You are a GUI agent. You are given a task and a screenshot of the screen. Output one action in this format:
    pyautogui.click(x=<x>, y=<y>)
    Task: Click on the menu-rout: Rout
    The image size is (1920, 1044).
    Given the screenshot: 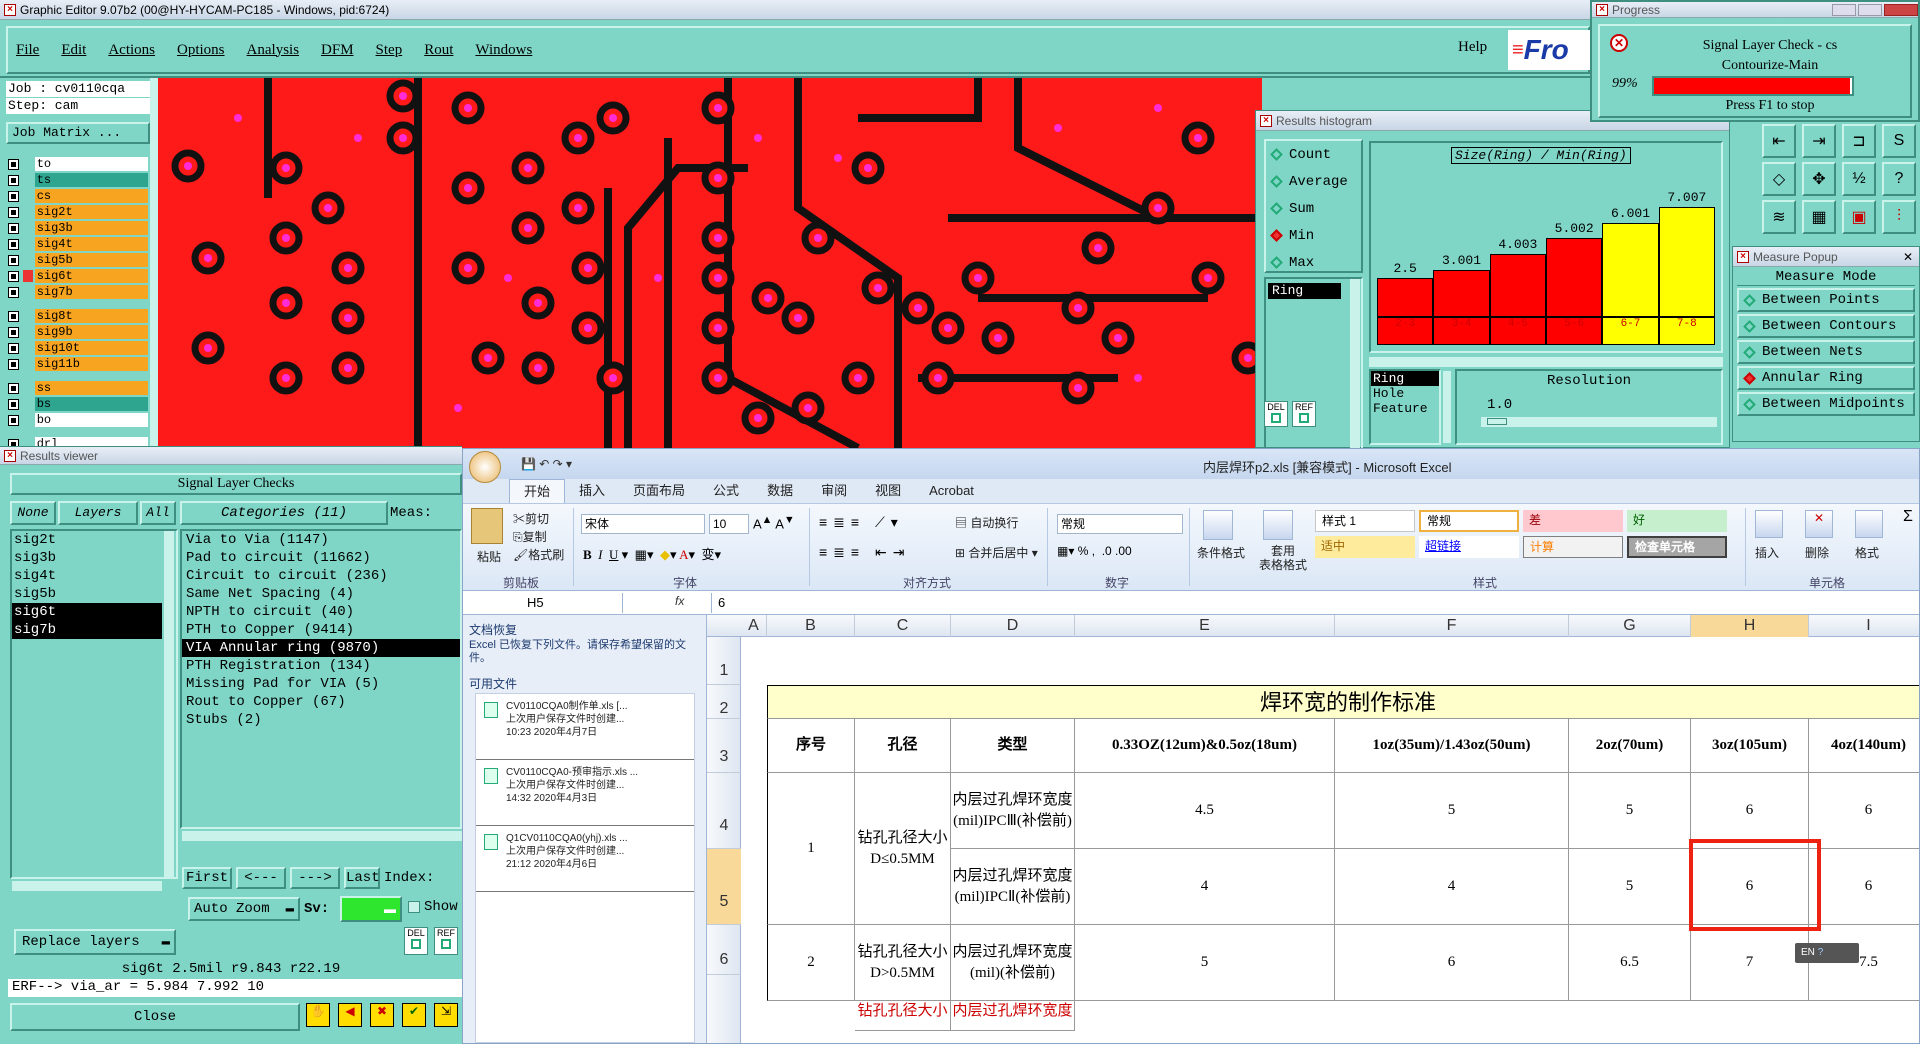 What is the action you would take?
    pyautogui.click(x=438, y=50)
    